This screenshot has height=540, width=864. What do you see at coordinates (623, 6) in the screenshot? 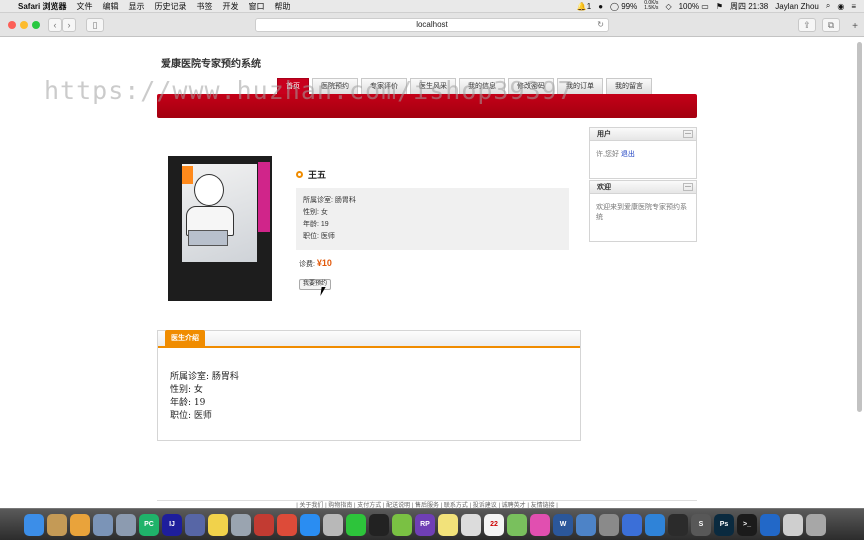
I see `cpu-icon: ◯ 99%` at bounding box center [623, 6].